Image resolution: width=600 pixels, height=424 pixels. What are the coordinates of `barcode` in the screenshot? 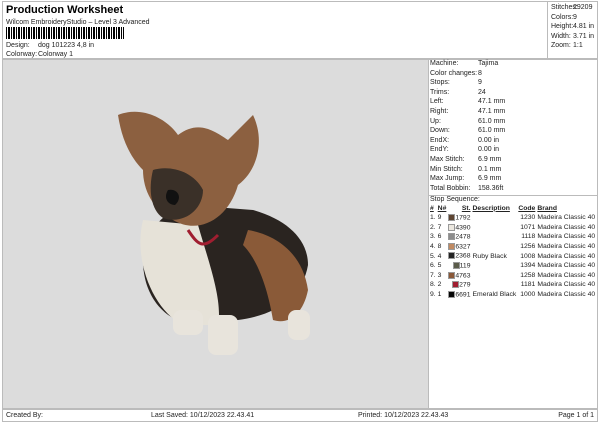 It's located at (65, 33).